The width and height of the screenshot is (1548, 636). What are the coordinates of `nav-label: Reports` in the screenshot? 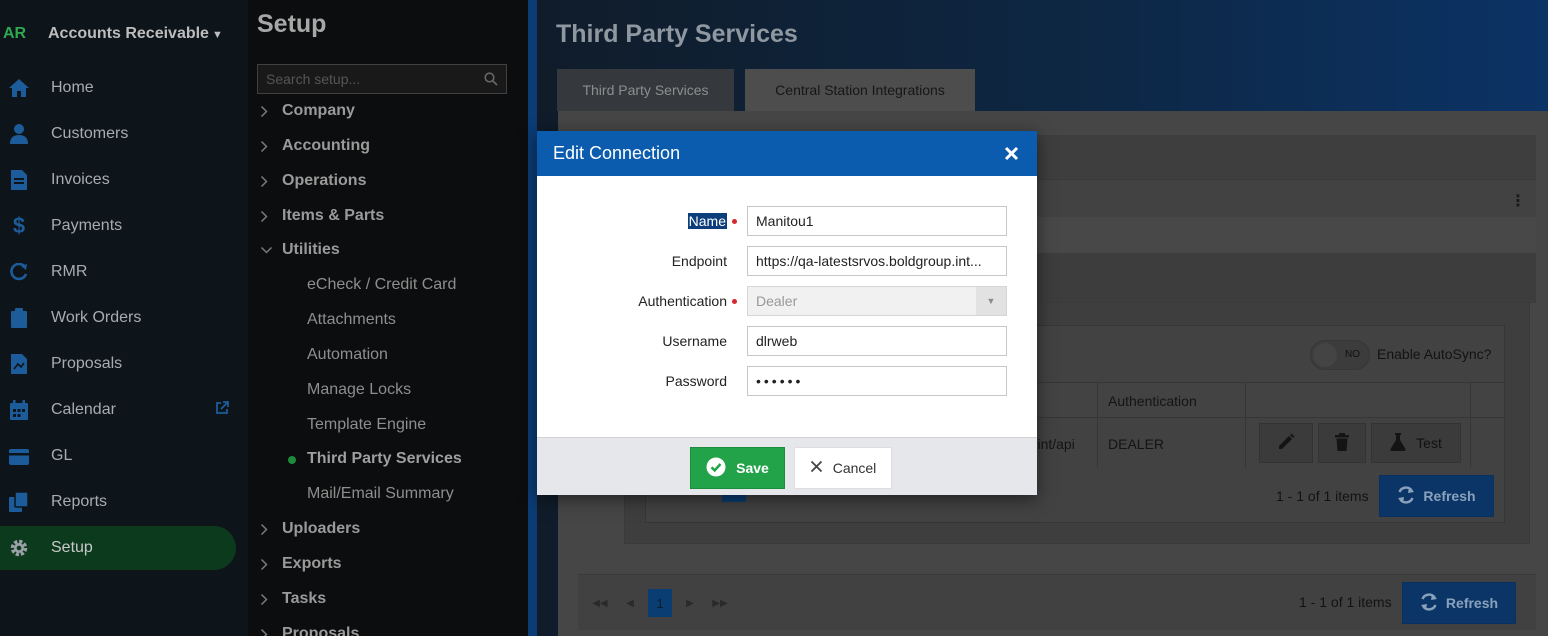 It's located at (79, 501).